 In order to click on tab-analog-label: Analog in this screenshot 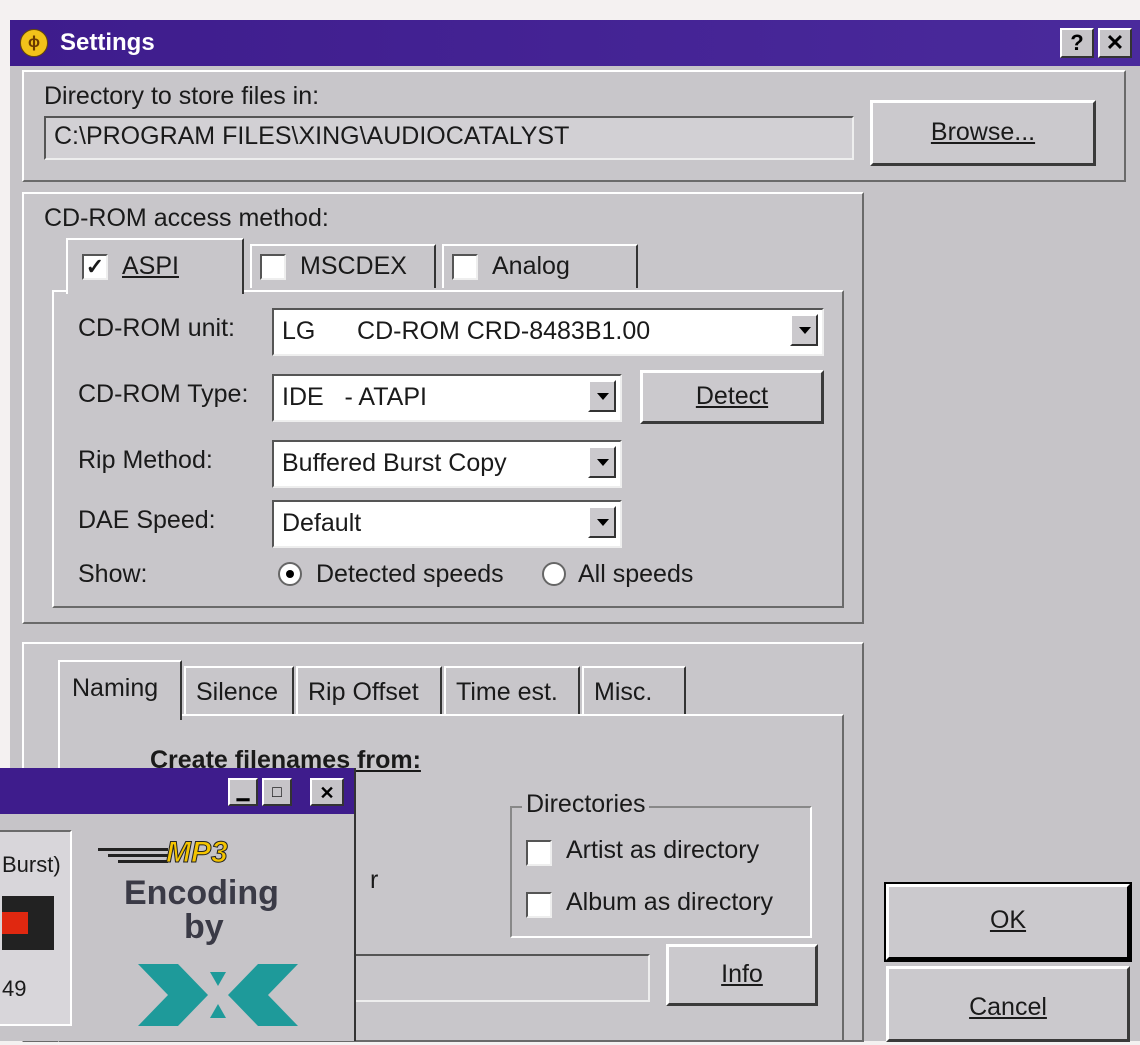, I will do `click(531, 266)`.